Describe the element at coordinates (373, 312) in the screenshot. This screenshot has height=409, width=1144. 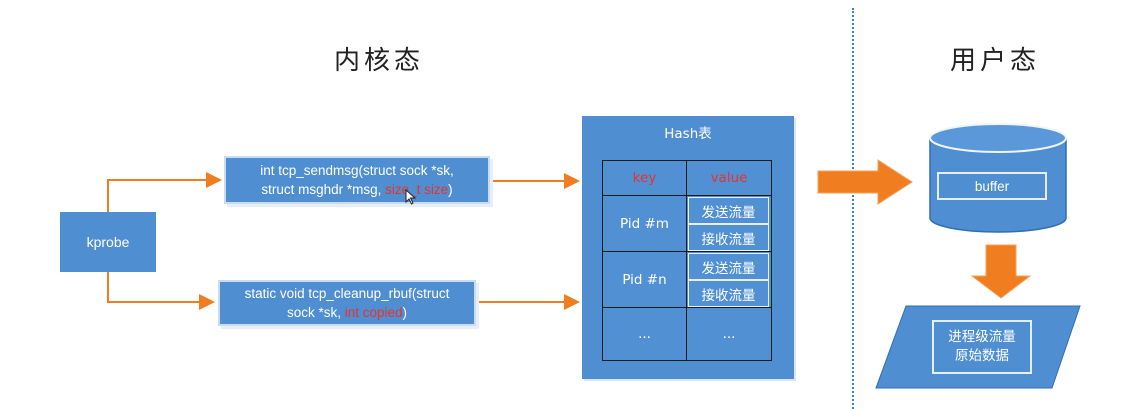
I see `copied-param-highlight: int copied` at that location.